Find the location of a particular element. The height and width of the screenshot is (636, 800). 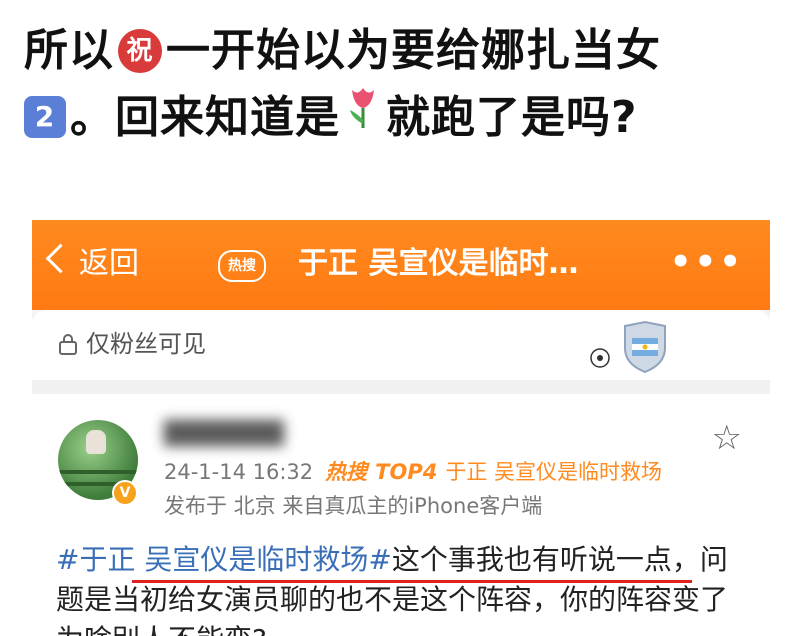

post-source: 发布于 北京 来自真瓜主的iPhone客户端 is located at coordinates (353, 506).